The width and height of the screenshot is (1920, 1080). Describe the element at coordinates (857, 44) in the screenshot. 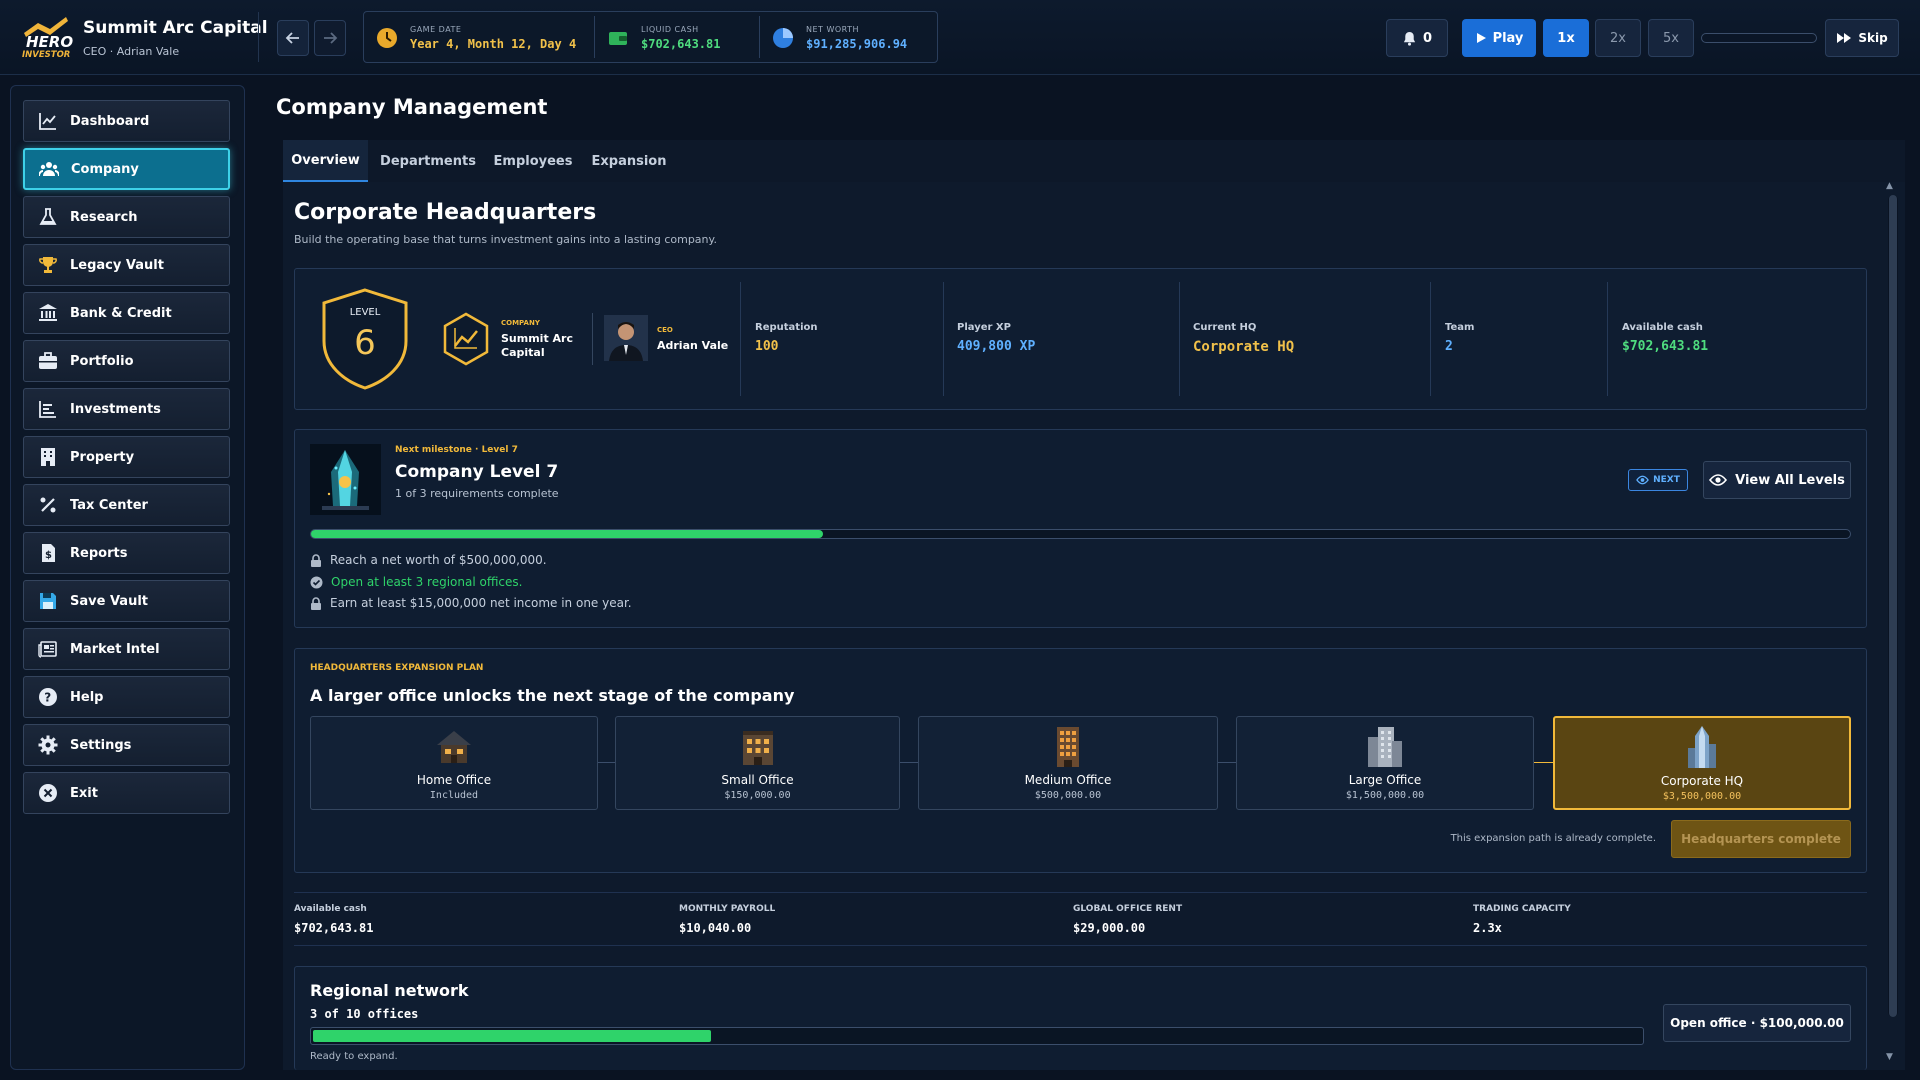

I see `net-worth-value: $91,285,906.94` at that location.